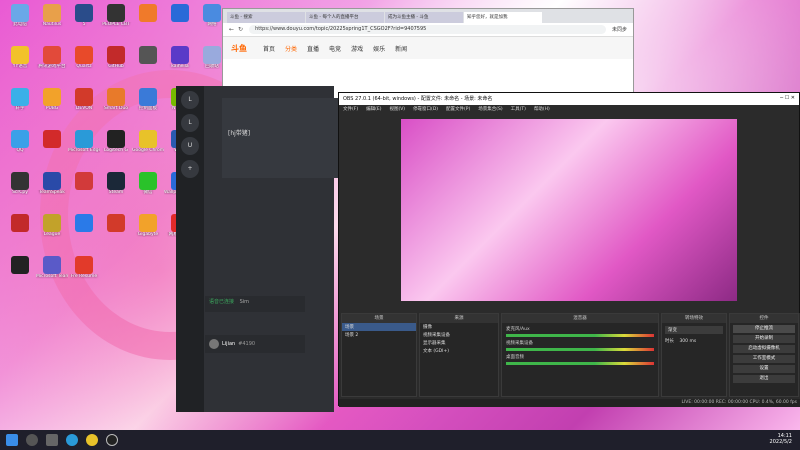 Image resolution: width=800 pixels, height=450 pixels. What do you see at coordinates (764, 339) in the screenshot?
I see `start-recording-button: 开始录制` at bounding box center [764, 339].